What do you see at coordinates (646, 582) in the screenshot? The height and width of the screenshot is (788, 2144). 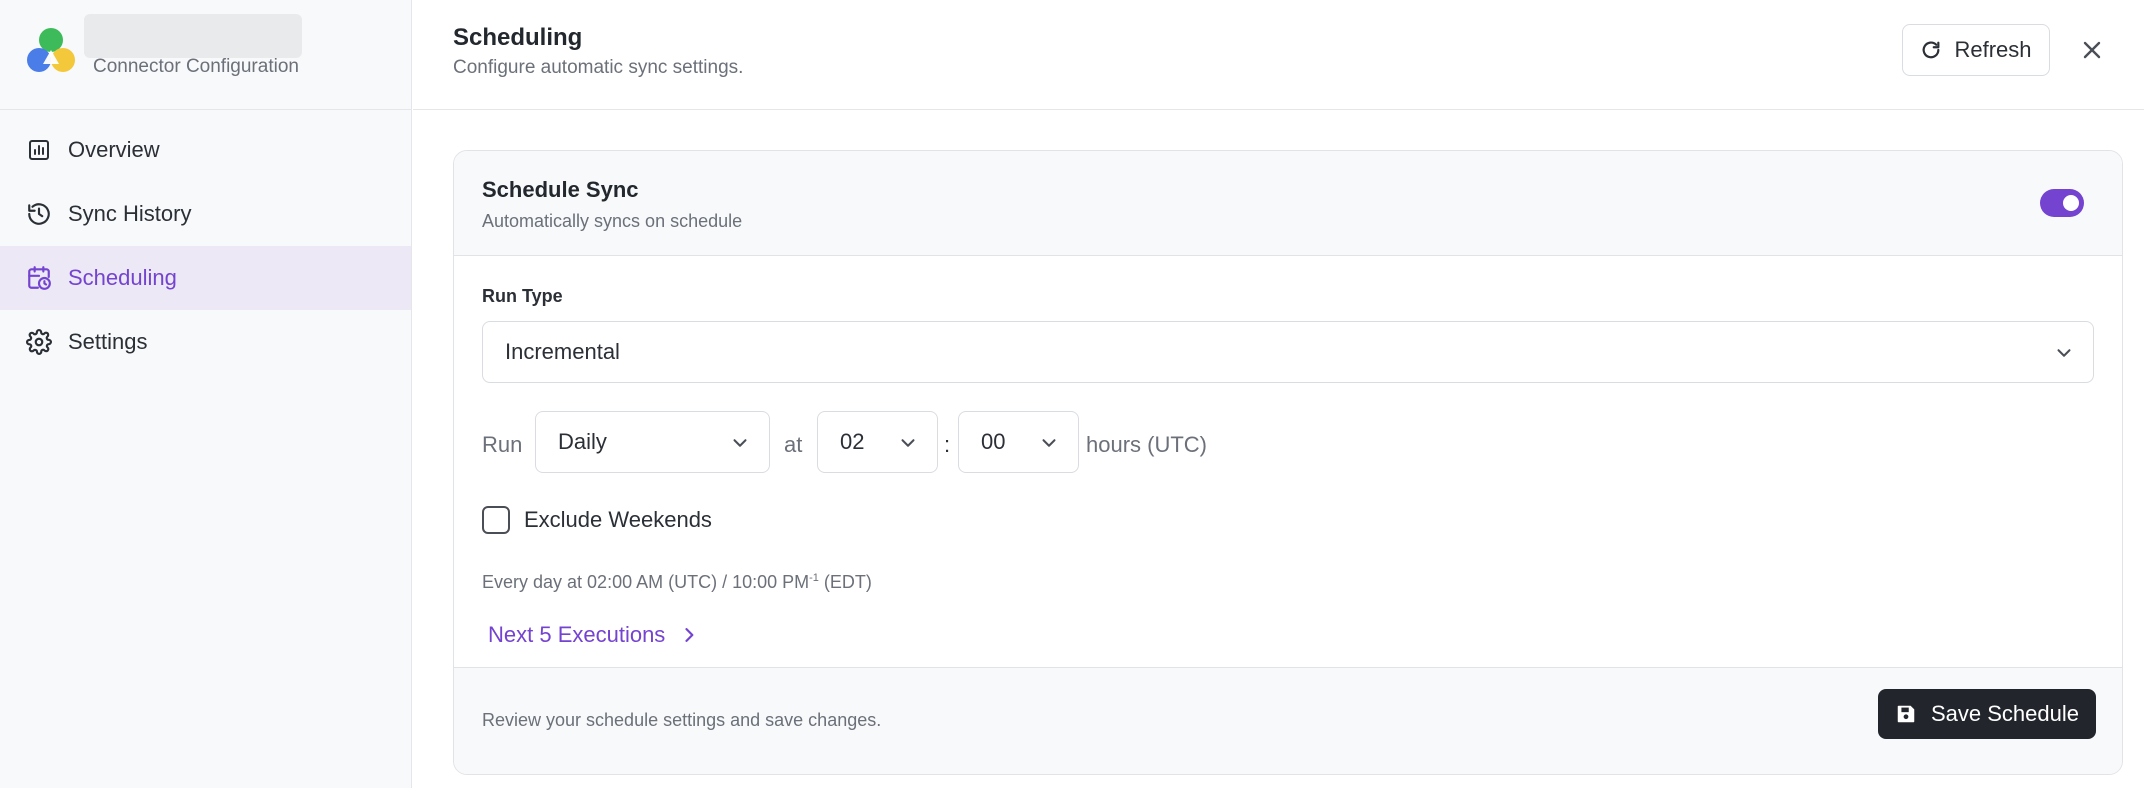 I see `summary-text: Every day at 02:00 AM (UTC) / 10:00 PM` at bounding box center [646, 582].